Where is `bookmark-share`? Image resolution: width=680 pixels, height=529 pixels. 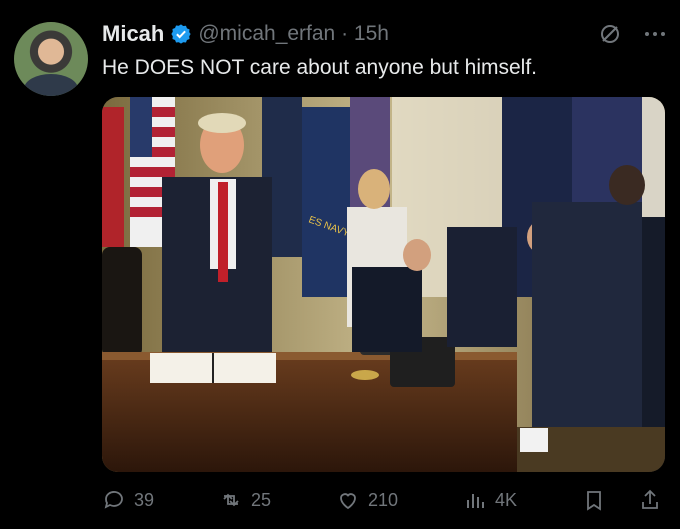 bookmark-share is located at coordinates (622, 500).